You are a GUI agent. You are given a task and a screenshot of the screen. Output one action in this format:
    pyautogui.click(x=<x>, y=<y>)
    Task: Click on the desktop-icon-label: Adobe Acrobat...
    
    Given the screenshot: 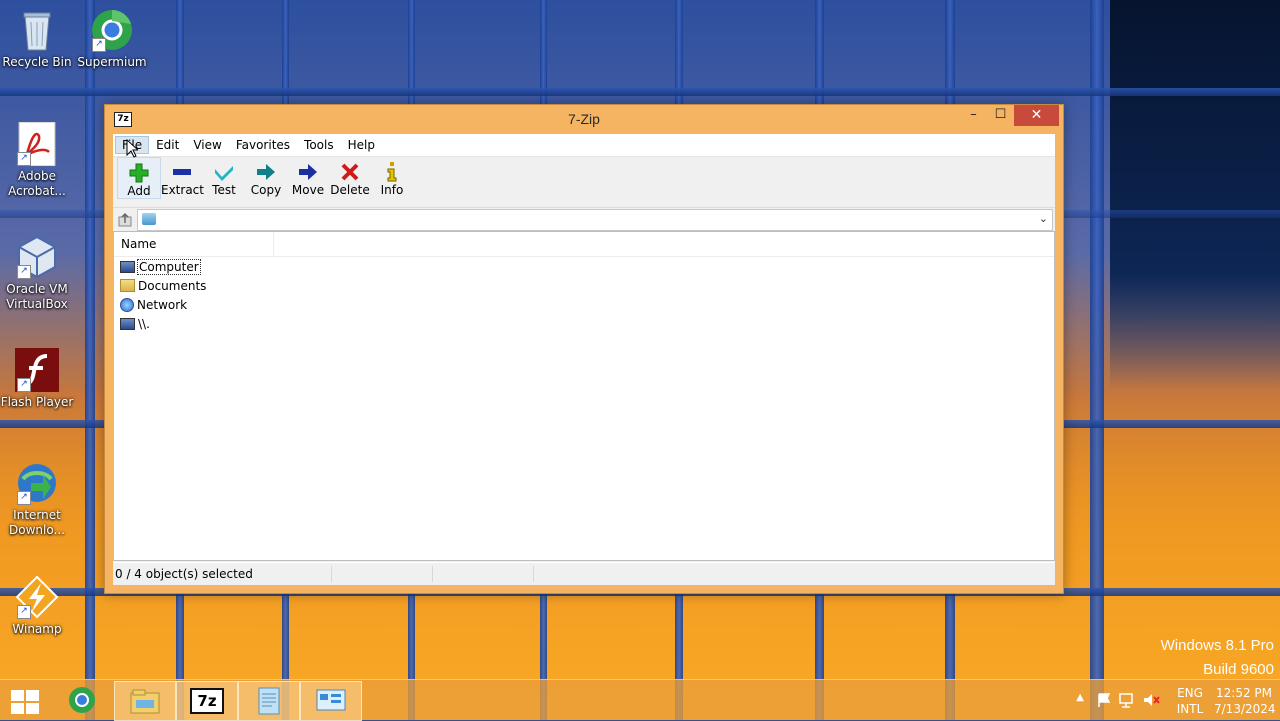 What is the action you would take?
    pyautogui.click(x=37, y=183)
    